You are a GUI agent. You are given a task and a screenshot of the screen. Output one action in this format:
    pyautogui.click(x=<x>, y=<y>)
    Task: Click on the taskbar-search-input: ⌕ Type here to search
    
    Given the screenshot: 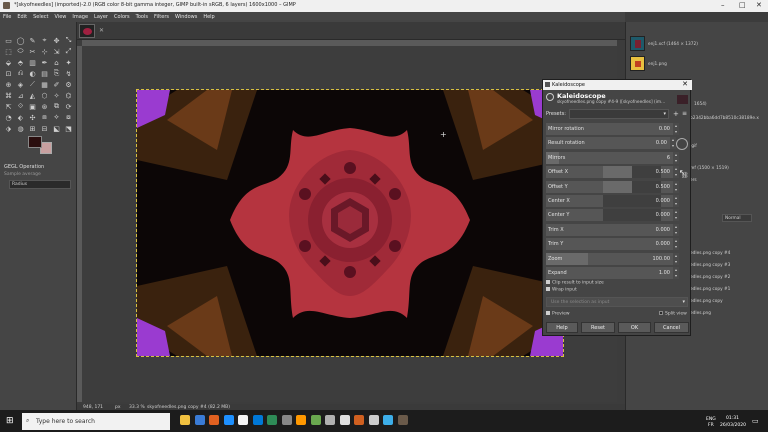 What is the action you would take?
    pyautogui.click(x=96, y=421)
    